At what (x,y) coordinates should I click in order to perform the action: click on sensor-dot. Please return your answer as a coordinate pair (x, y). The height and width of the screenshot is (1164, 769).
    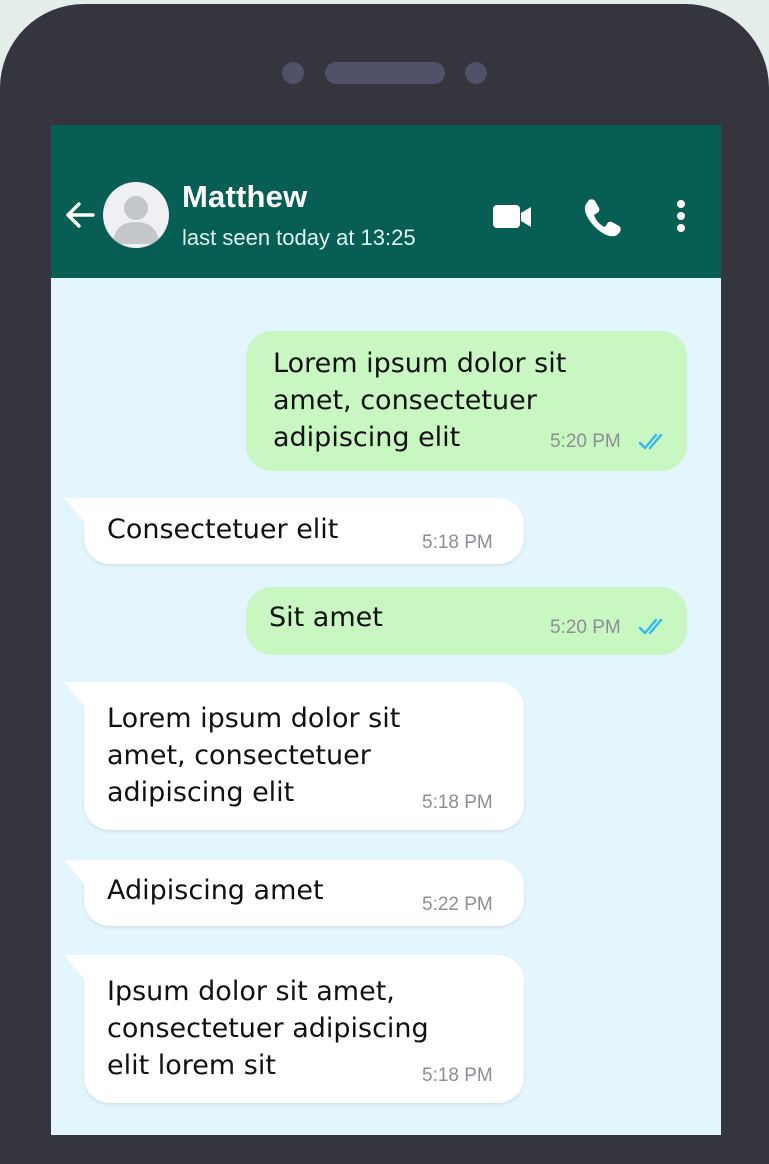
    Looking at the image, I should click on (476, 73).